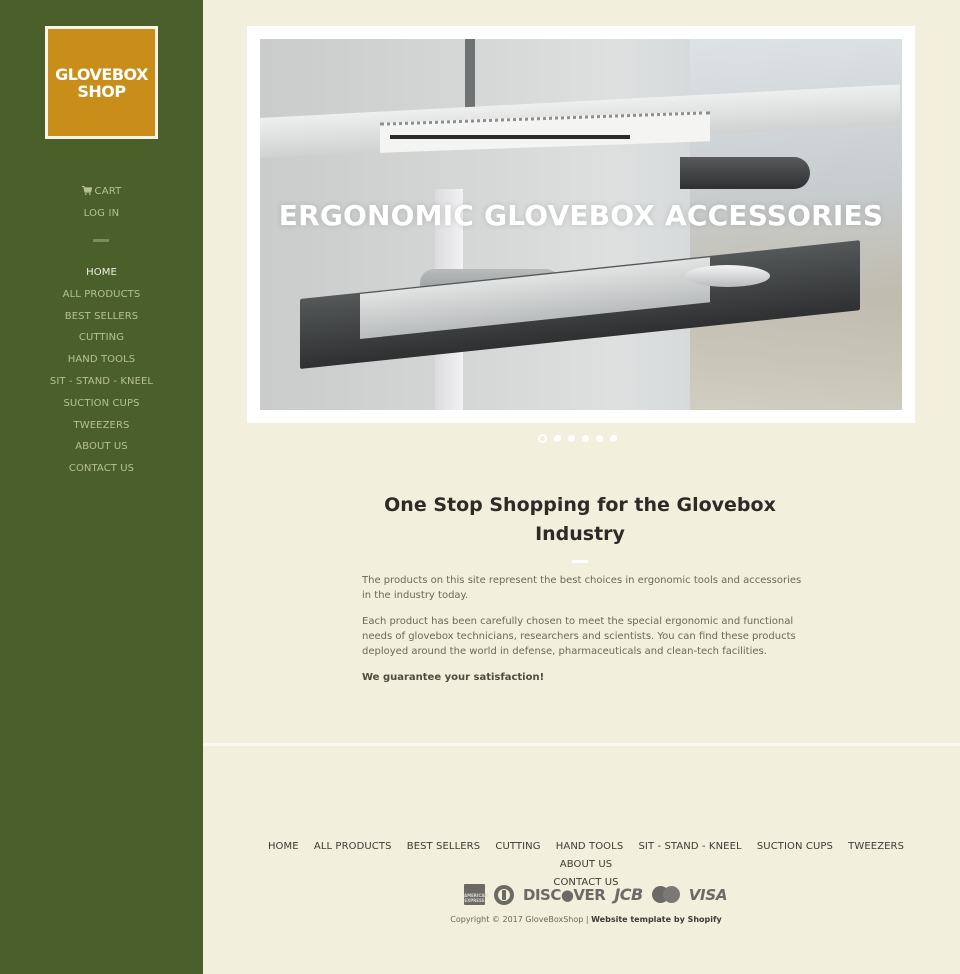 The height and width of the screenshot is (974, 960). Describe the element at coordinates (580, 561) in the screenshot. I see `intro-divider` at that location.